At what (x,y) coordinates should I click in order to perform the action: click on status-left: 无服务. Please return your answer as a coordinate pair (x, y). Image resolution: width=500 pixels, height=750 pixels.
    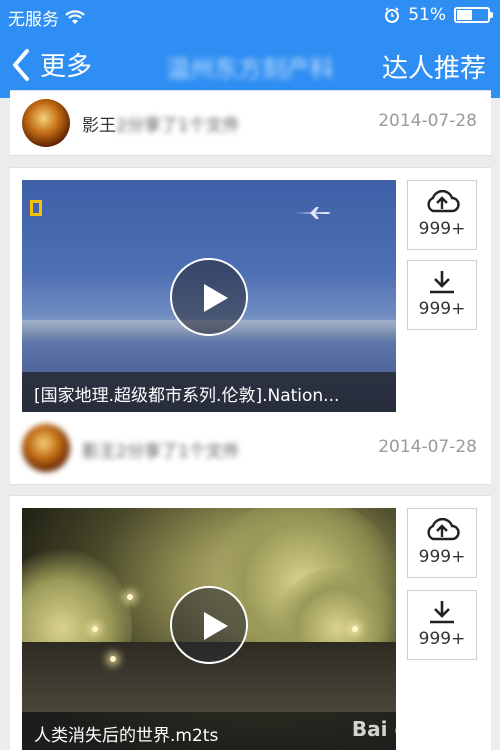
    Looking at the image, I should click on (46, 17).